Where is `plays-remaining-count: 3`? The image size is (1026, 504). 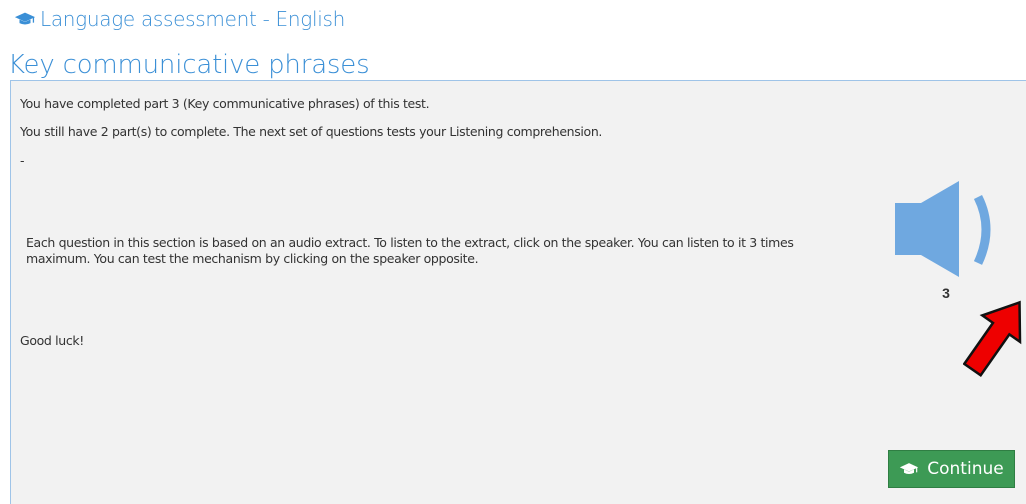 plays-remaining-count: 3 is located at coordinates (946, 293).